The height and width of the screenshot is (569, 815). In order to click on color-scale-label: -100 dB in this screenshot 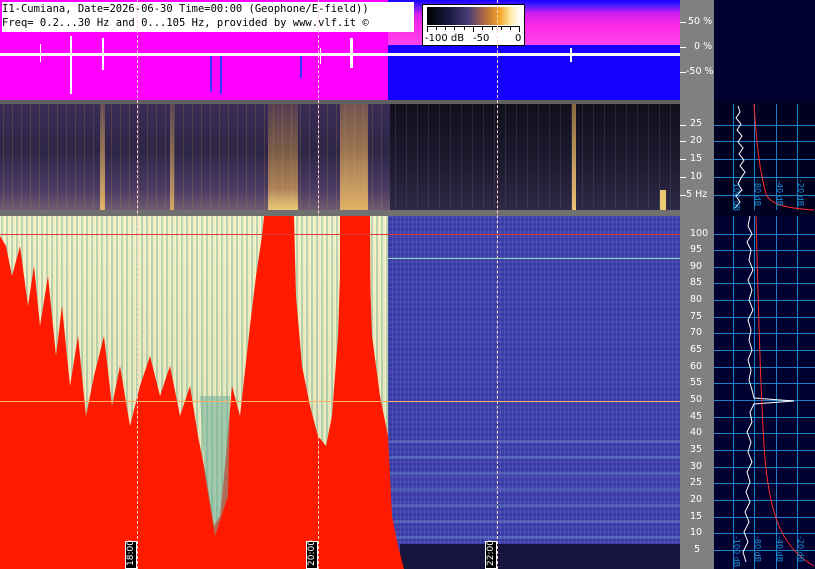, I will do `click(445, 38)`.